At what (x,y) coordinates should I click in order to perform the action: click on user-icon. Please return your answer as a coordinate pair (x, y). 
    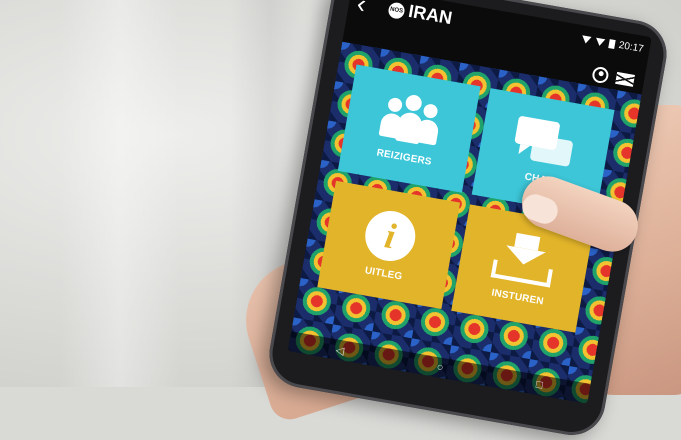
    Looking at the image, I should click on (600, 75).